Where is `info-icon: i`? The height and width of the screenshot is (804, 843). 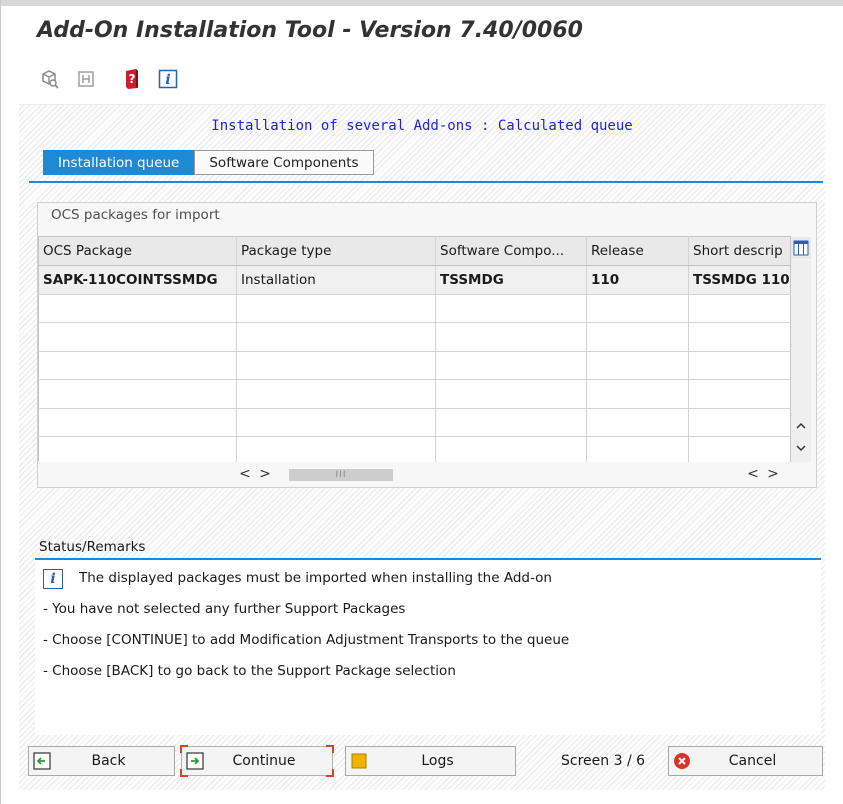
info-icon: i is located at coordinates (168, 79).